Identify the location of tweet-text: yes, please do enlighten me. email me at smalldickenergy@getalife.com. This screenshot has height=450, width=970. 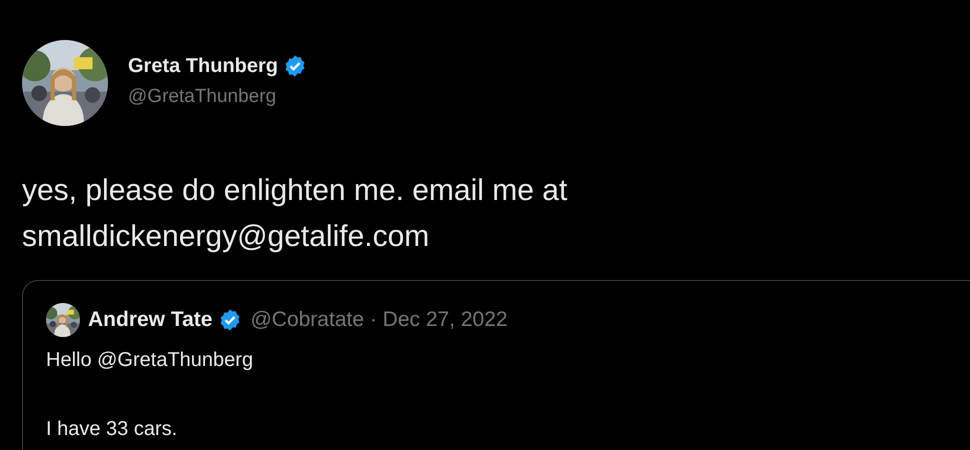
(295, 214).